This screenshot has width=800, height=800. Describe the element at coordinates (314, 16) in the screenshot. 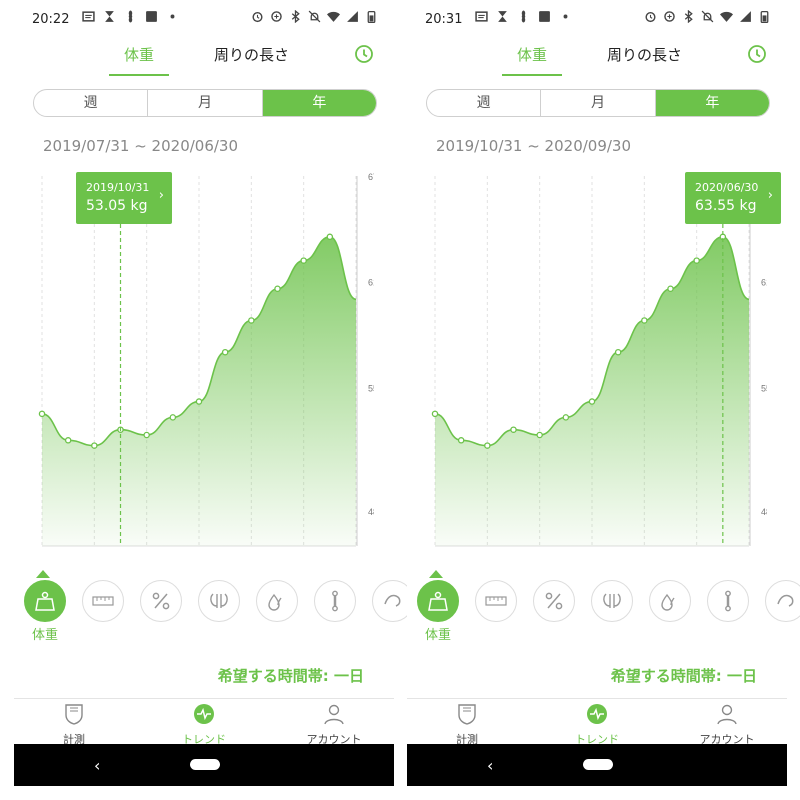

I see `system-icons` at that location.